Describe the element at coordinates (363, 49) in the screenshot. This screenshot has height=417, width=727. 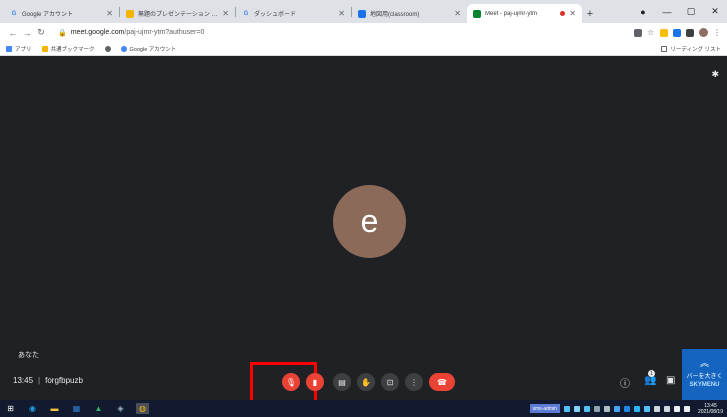
I see `bookmarks-bar: アプリ 共通ブックマーク Google アカウント リーディング リスト` at that location.